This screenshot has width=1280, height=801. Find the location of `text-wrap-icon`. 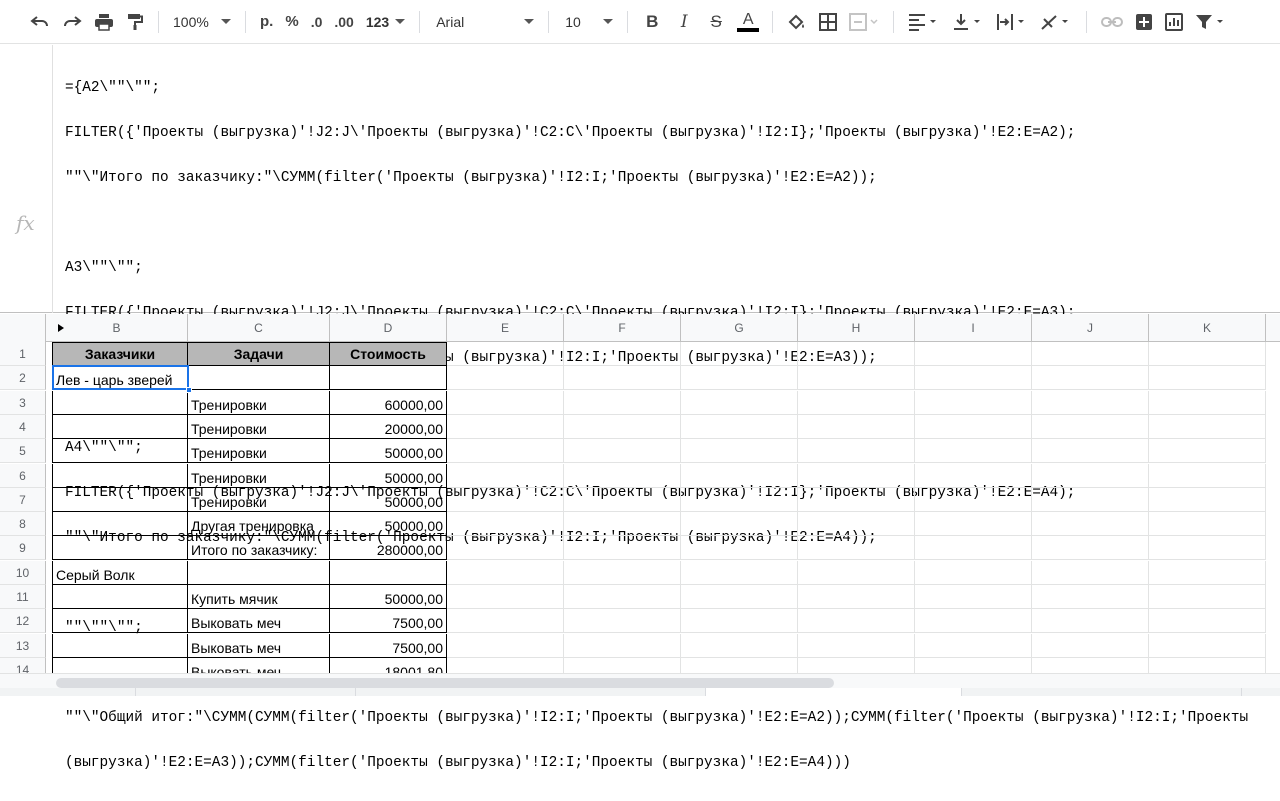

text-wrap-icon is located at coordinates (1012, 22).